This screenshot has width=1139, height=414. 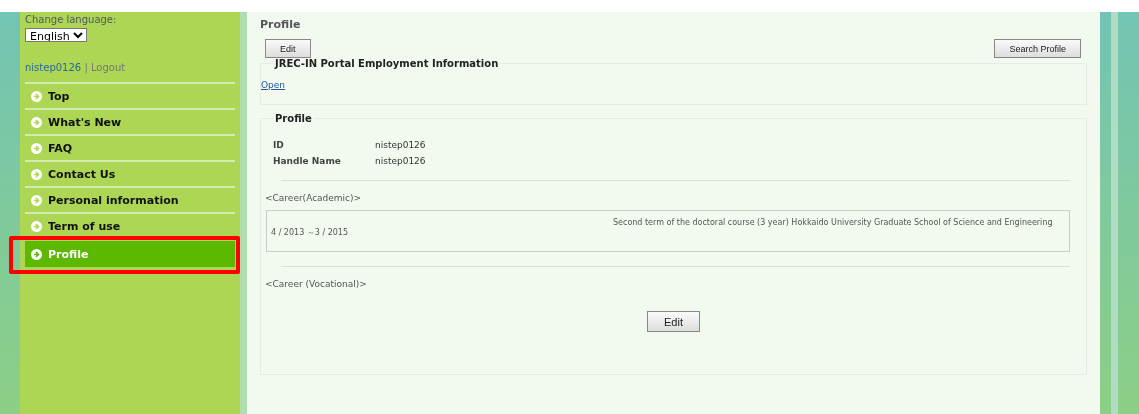 I want to click on nav-item: FAQ, so click(x=130, y=149).